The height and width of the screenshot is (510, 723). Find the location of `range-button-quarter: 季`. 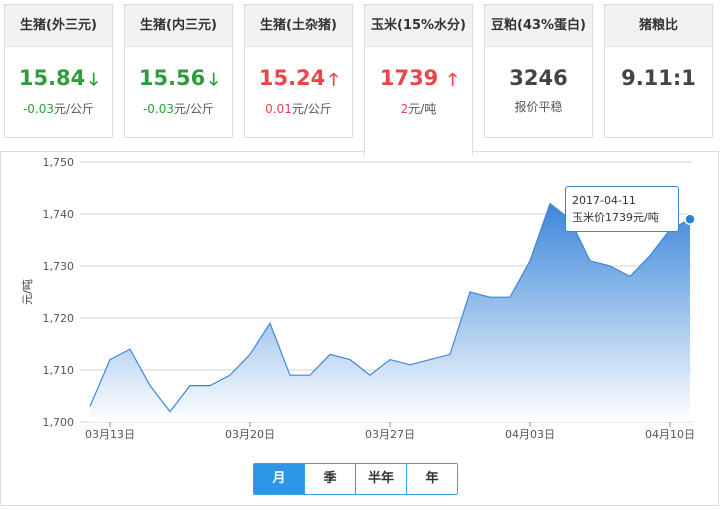

range-button-quarter: 季 is located at coordinates (329, 479).